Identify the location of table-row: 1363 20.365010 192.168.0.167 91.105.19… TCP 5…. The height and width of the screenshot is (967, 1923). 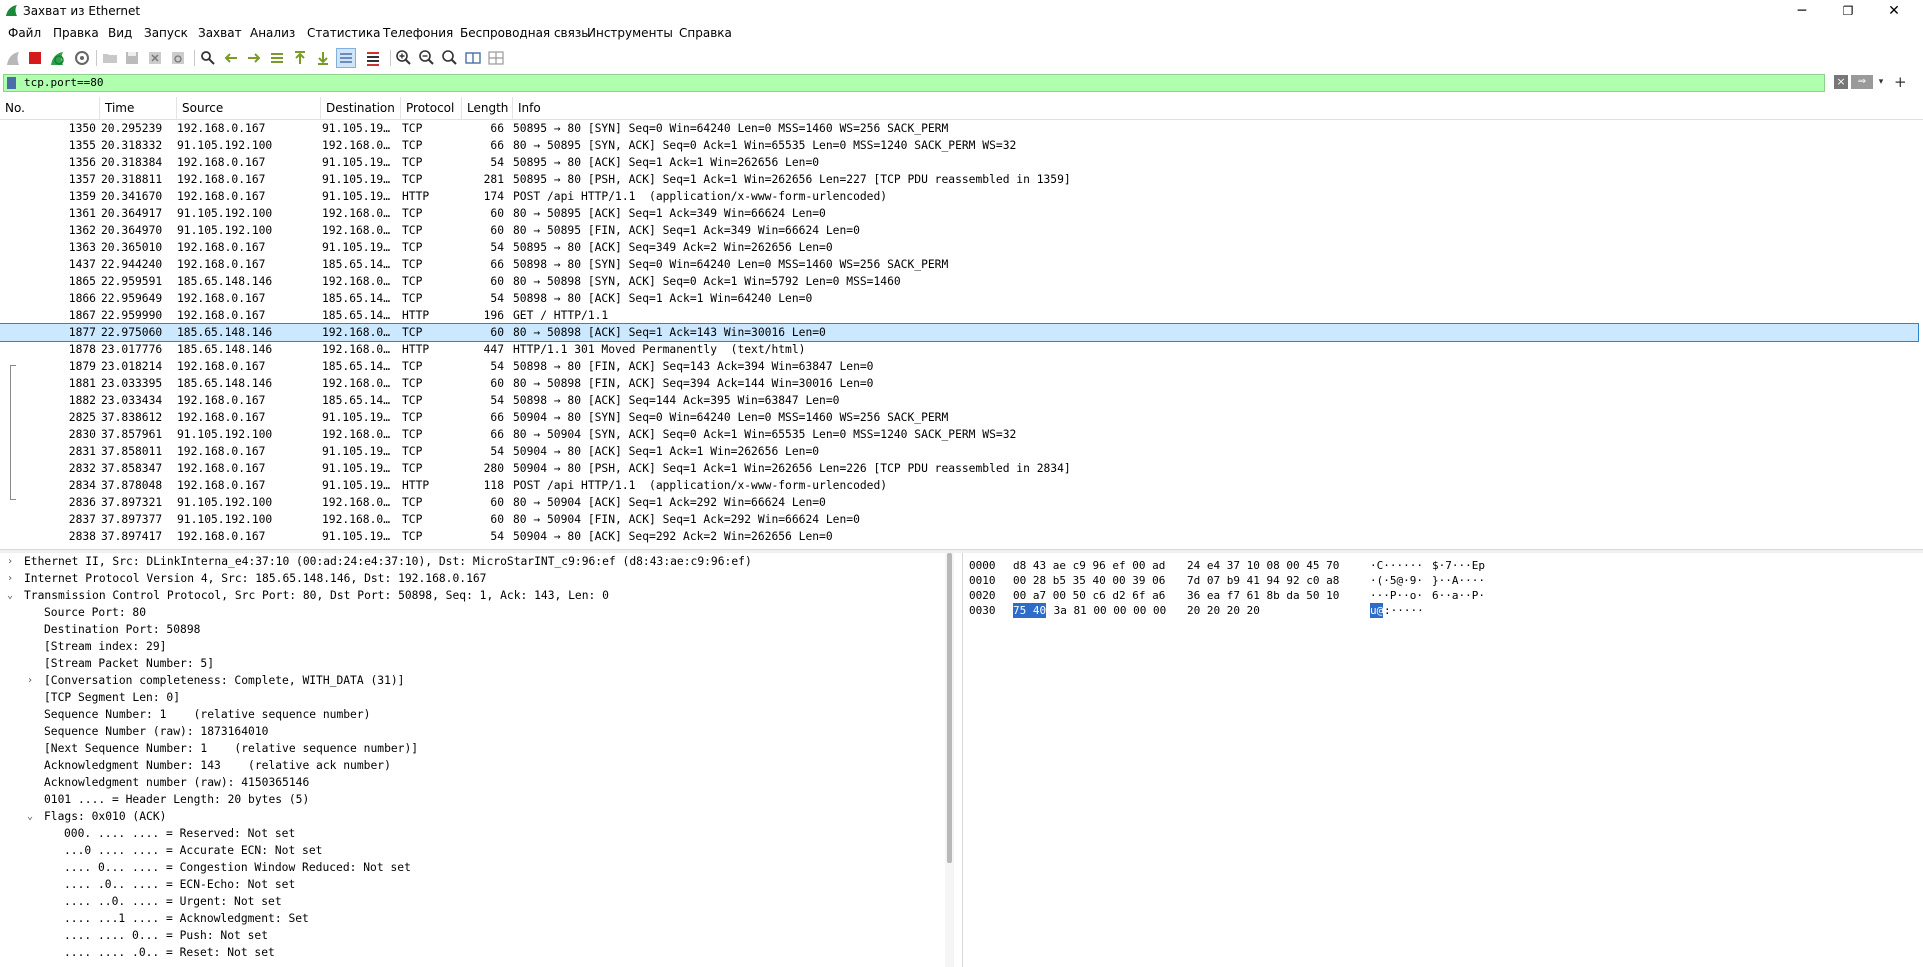
(959, 247).